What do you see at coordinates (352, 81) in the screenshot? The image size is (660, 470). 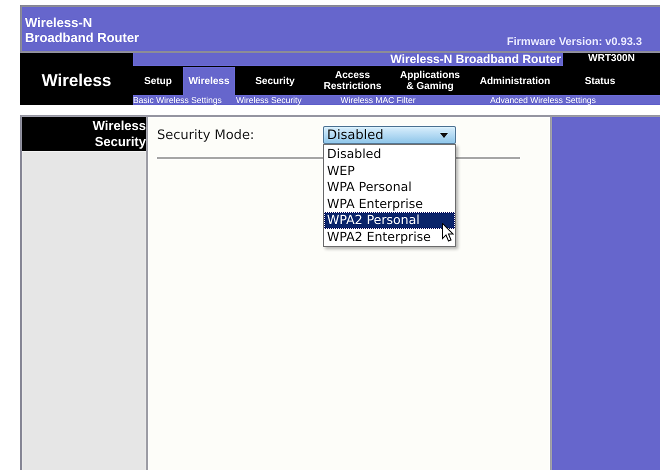 I see `nav-tab: Access Restrictions` at bounding box center [352, 81].